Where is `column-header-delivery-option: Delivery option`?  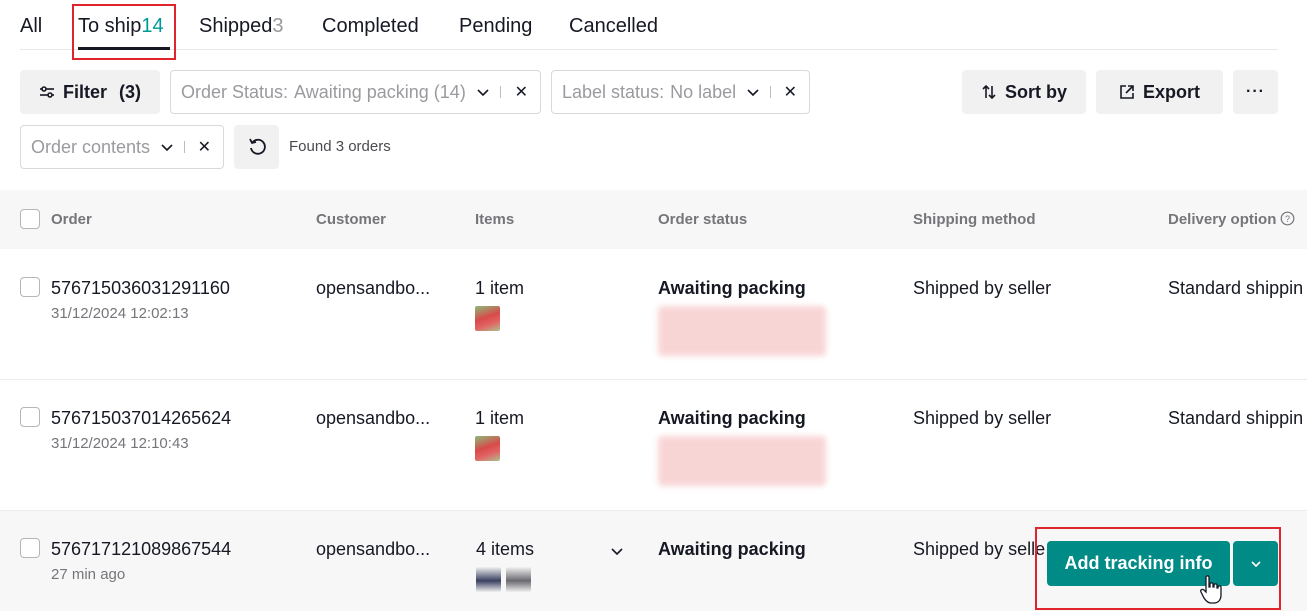 column-header-delivery-option: Delivery option is located at coordinates (1222, 219).